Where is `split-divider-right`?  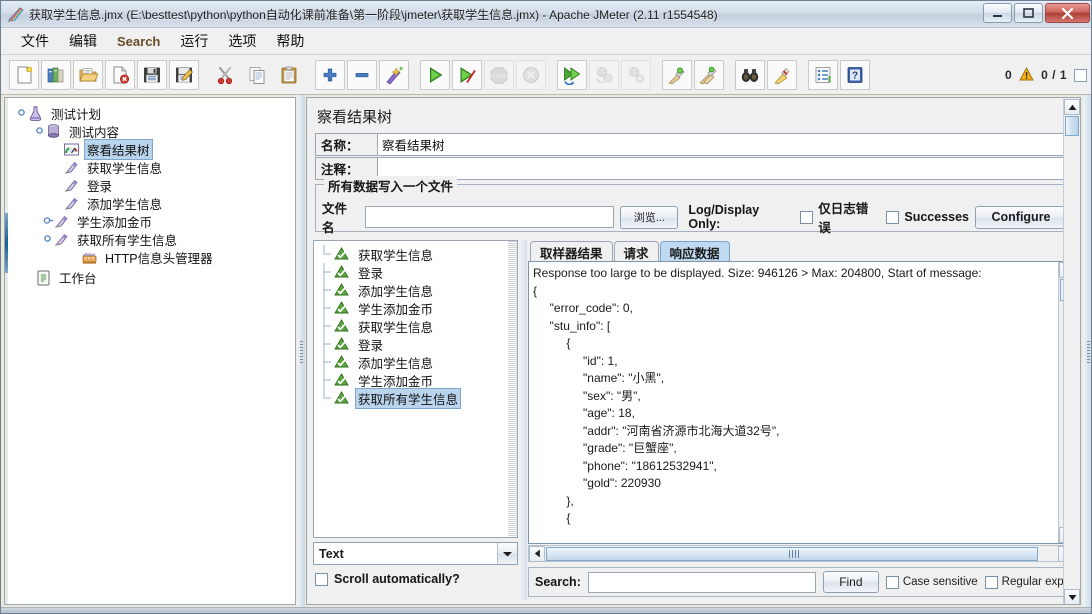 split-divider-right is located at coordinates (1087, 352).